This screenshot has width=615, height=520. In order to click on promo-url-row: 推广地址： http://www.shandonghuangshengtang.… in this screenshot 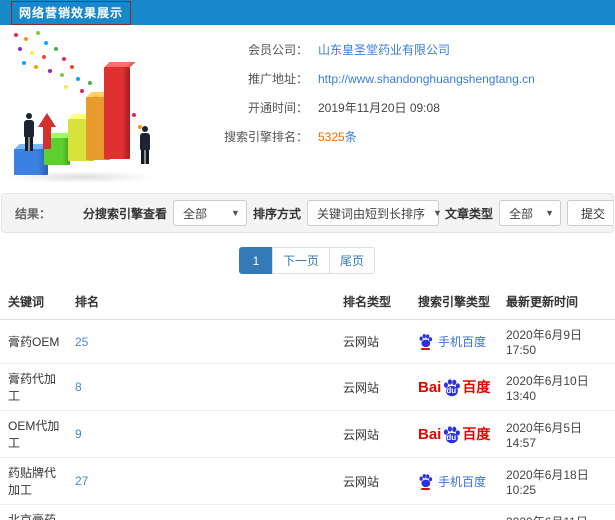, I will do `click(401, 78)`.